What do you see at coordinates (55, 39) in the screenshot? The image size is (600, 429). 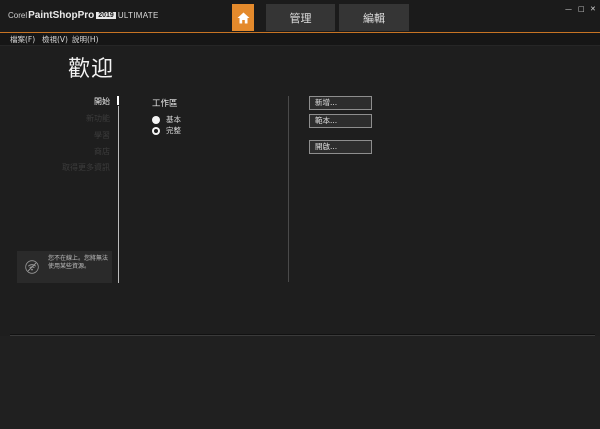 I see `menu-view: 檢視(V)` at bounding box center [55, 39].